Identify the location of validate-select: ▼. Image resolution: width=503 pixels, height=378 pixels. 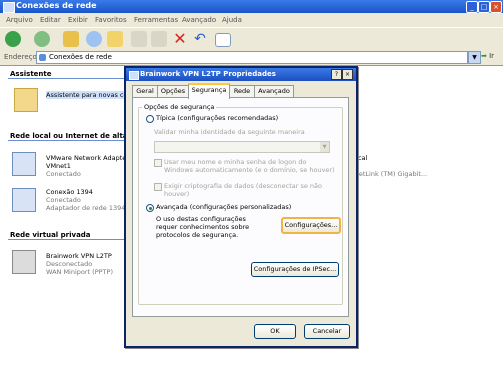
(242, 147).